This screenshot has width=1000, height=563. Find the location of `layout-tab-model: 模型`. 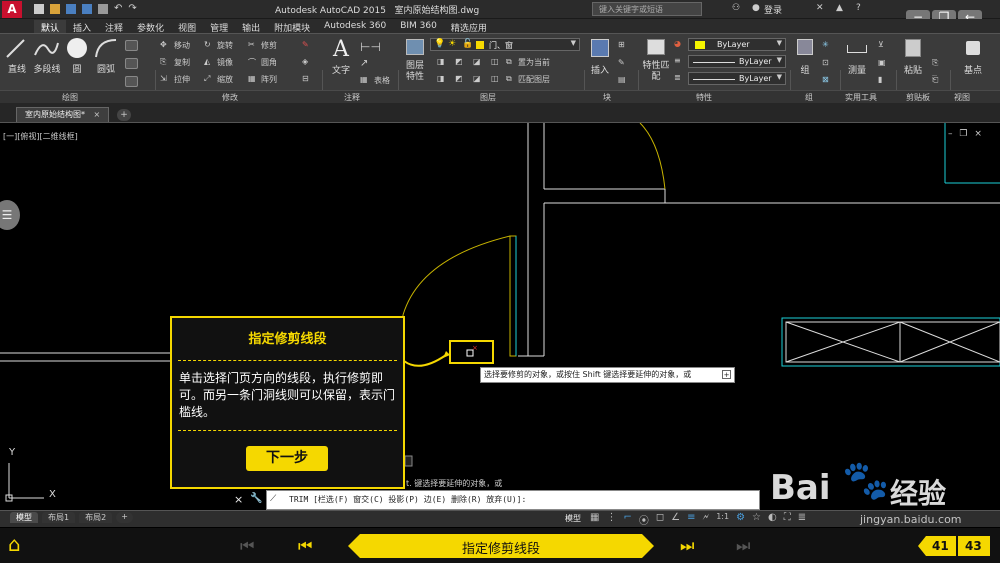

layout-tab-model: 模型 is located at coordinates (24, 517).